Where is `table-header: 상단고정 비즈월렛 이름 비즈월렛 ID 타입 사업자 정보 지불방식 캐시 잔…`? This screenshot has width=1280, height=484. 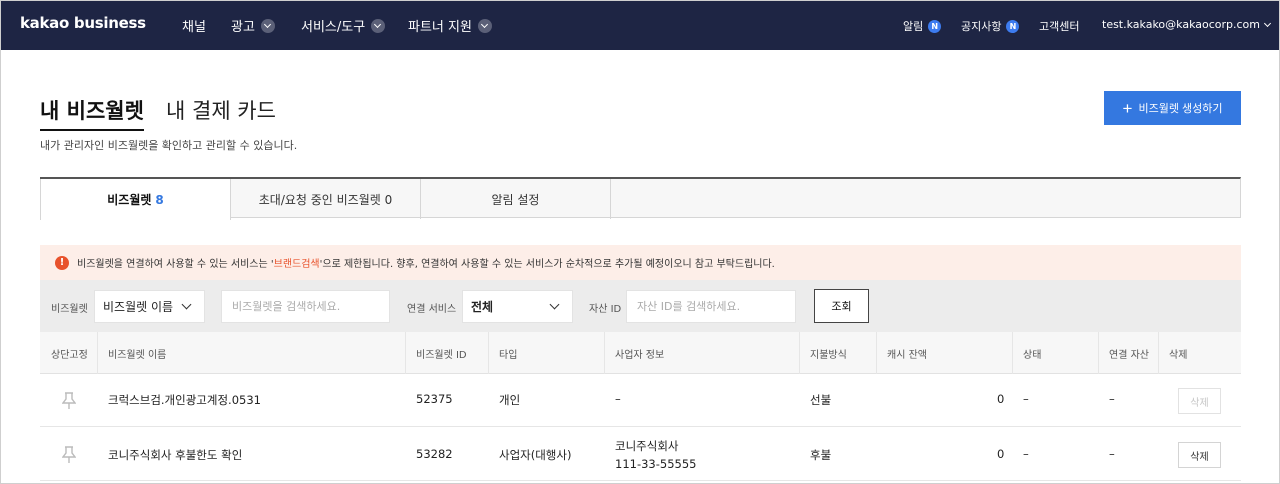 table-header: 상단고정 비즈월렛 이름 비즈월렛 ID 타입 사업자 정보 지불방식 캐시 잔… is located at coordinates (640, 353).